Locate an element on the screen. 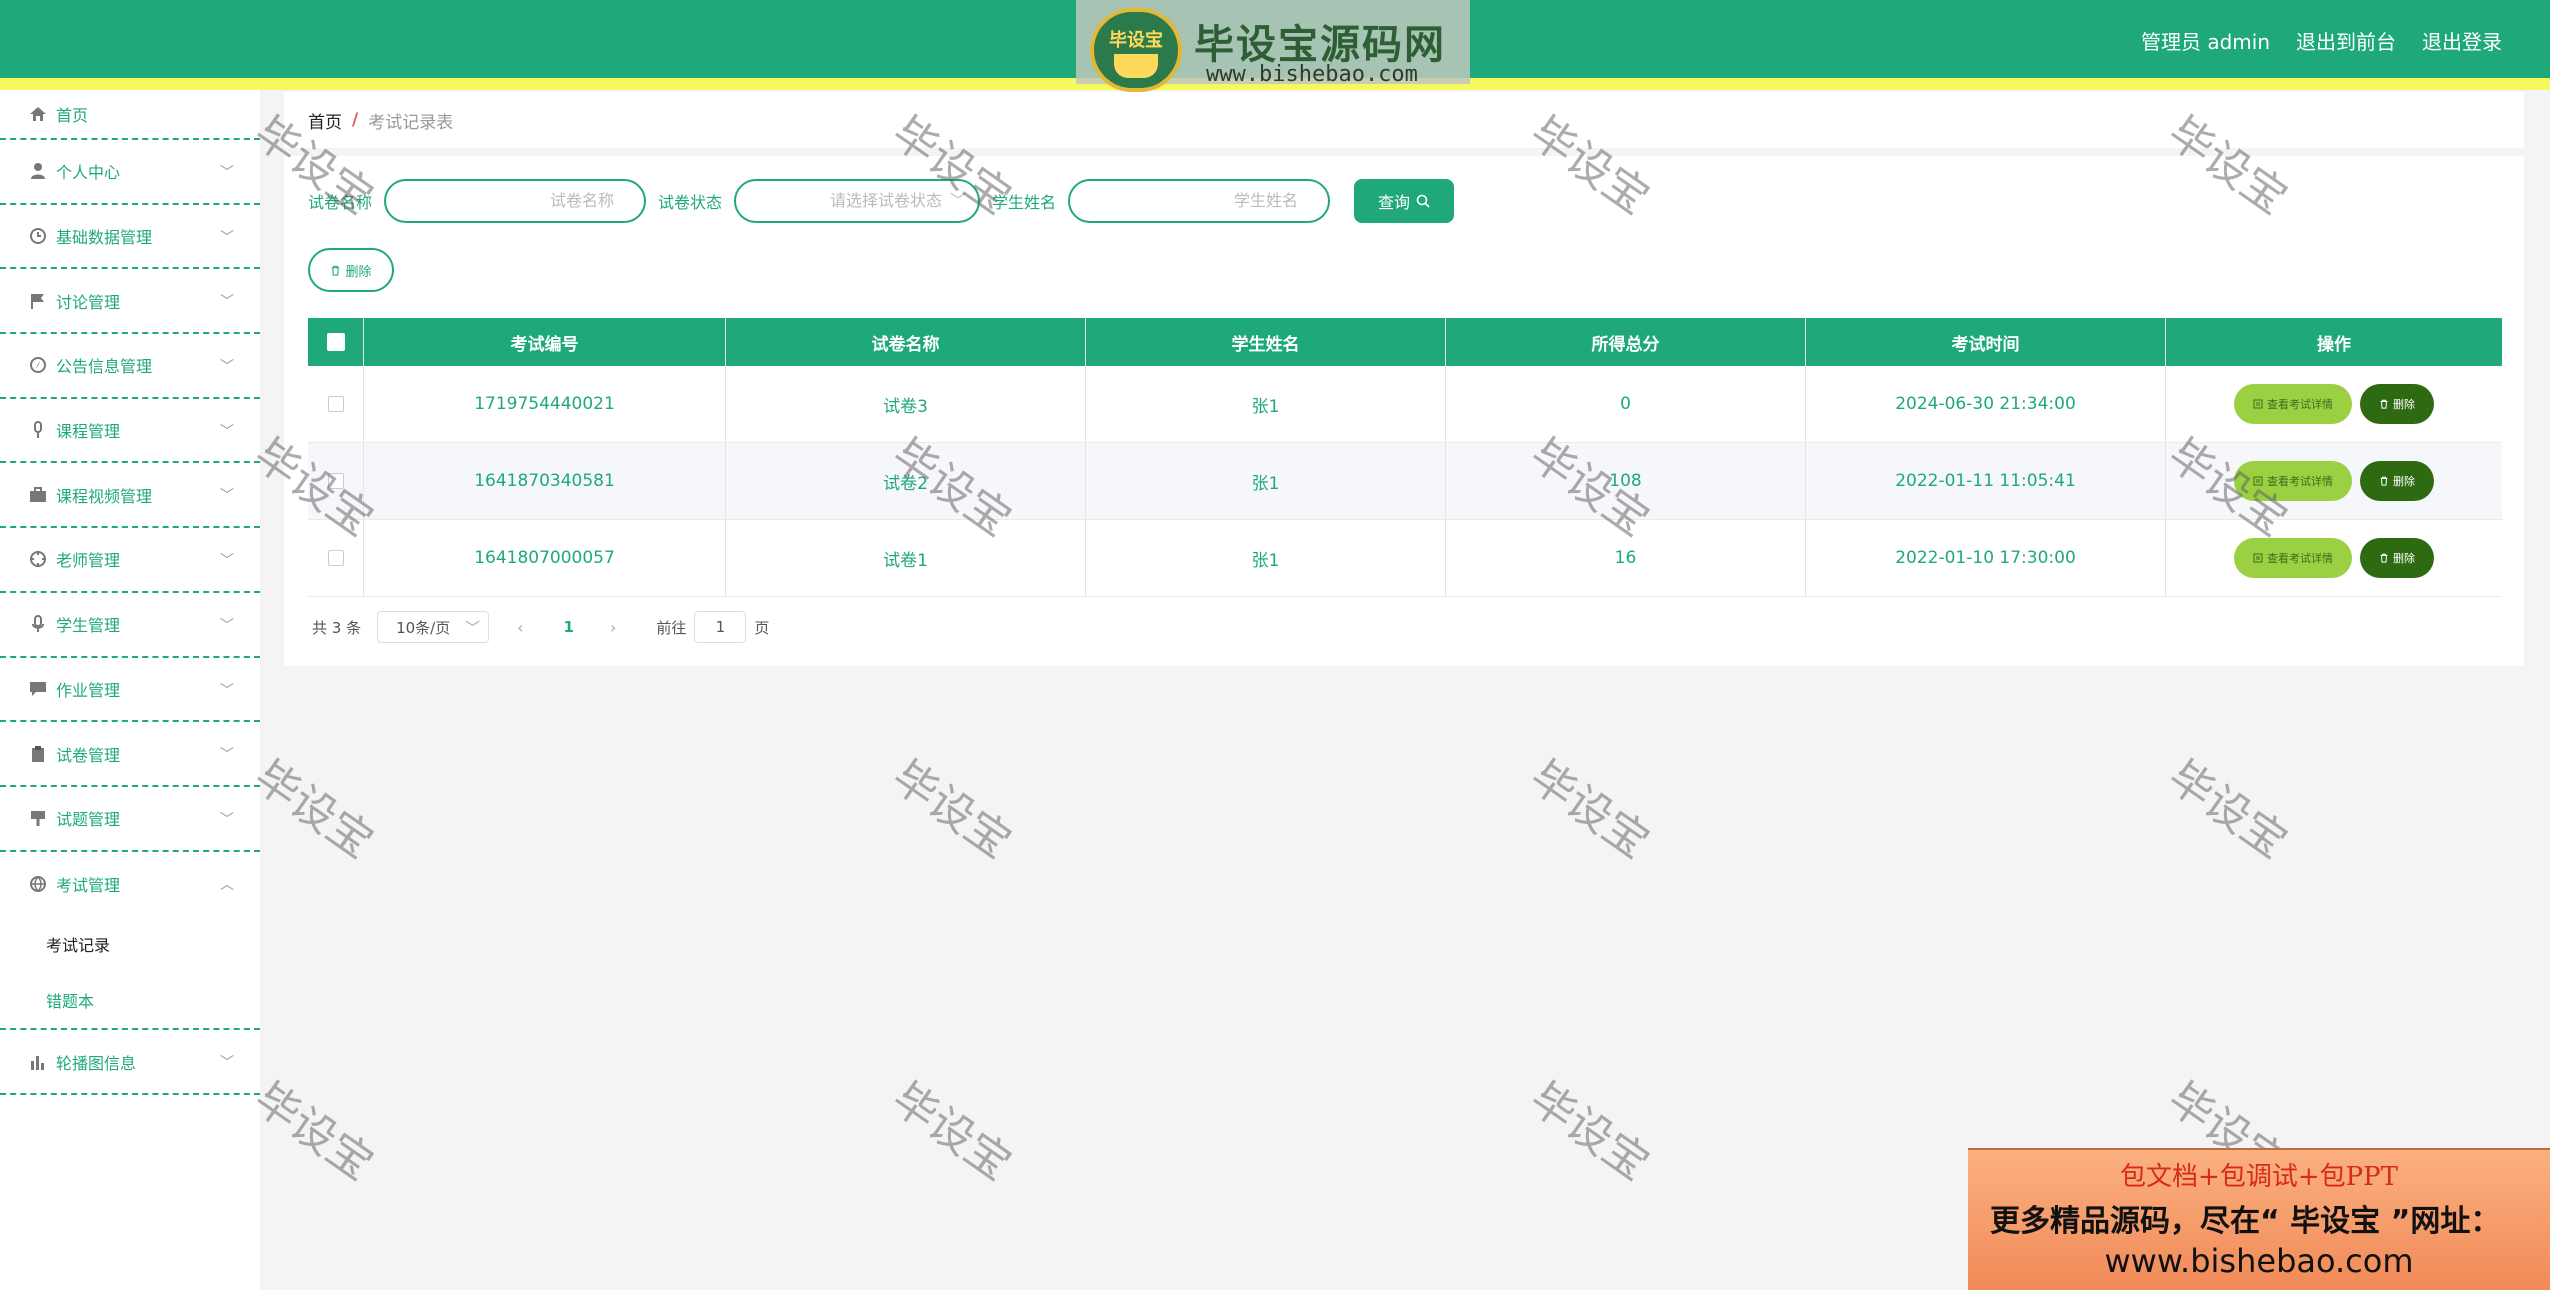 The height and width of the screenshot is (1290, 2550). prev-page-icon: ‹ is located at coordinates (520, 627).